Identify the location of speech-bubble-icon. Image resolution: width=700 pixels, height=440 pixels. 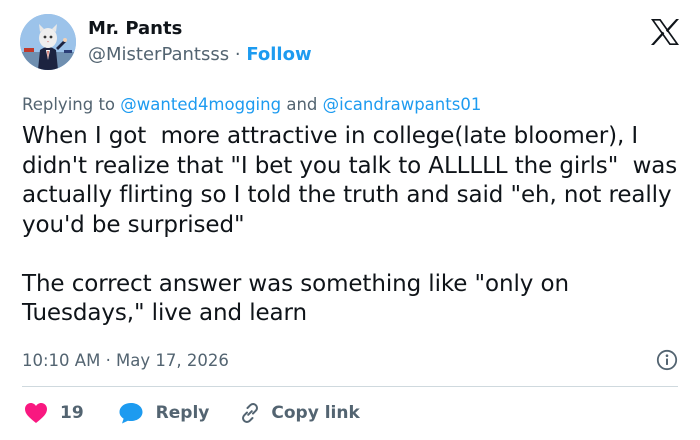
(131, 413).